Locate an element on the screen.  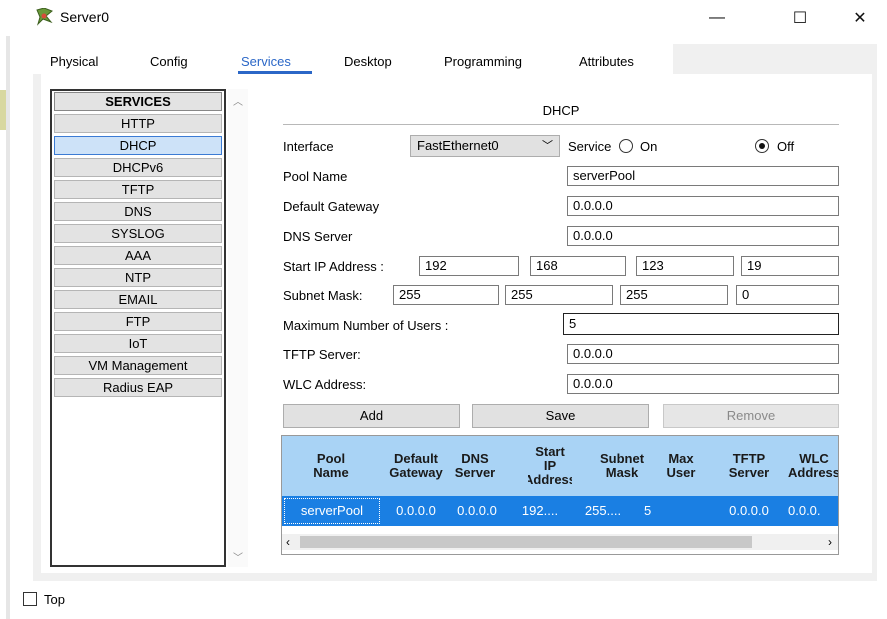
server-app-icon is located at coordinates (44, 16).